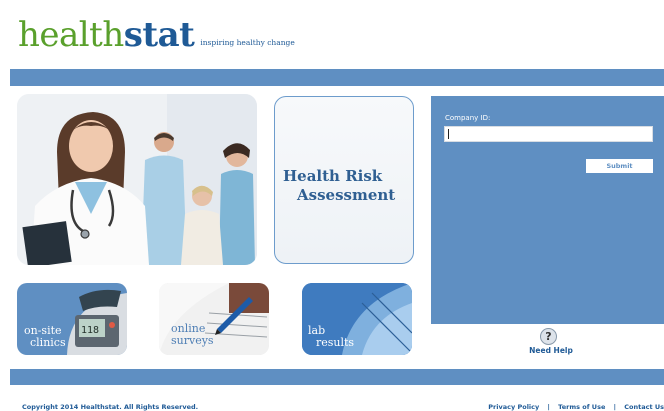  Describe the element at coordinates (71, 35) in the screenshot. I see `logo-text-health: health` at that location.